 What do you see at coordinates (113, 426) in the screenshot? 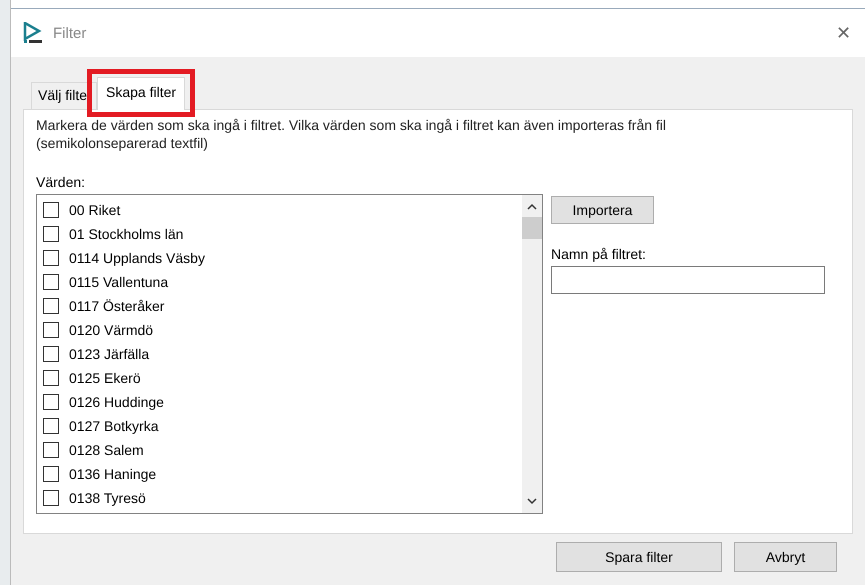
I see `value-label: 0127 Botkyrka` at bounding box center [113, 426].